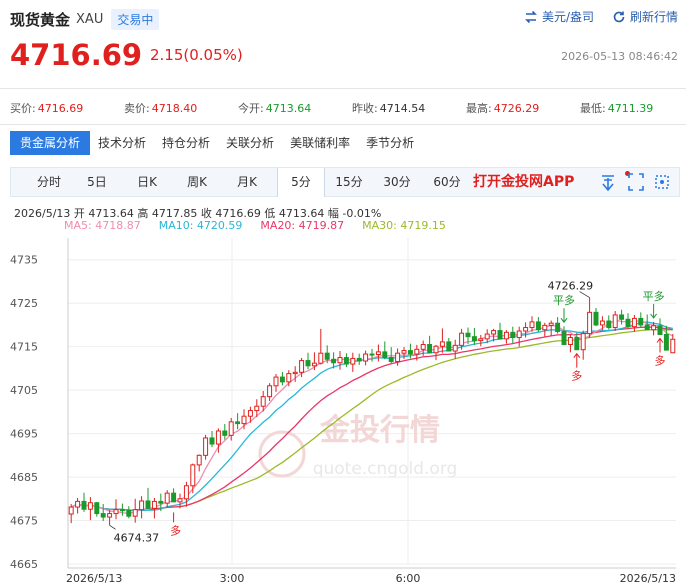 This screenshot has width=686, height=586. I want to click on low-marker-line, so click(112, 527).